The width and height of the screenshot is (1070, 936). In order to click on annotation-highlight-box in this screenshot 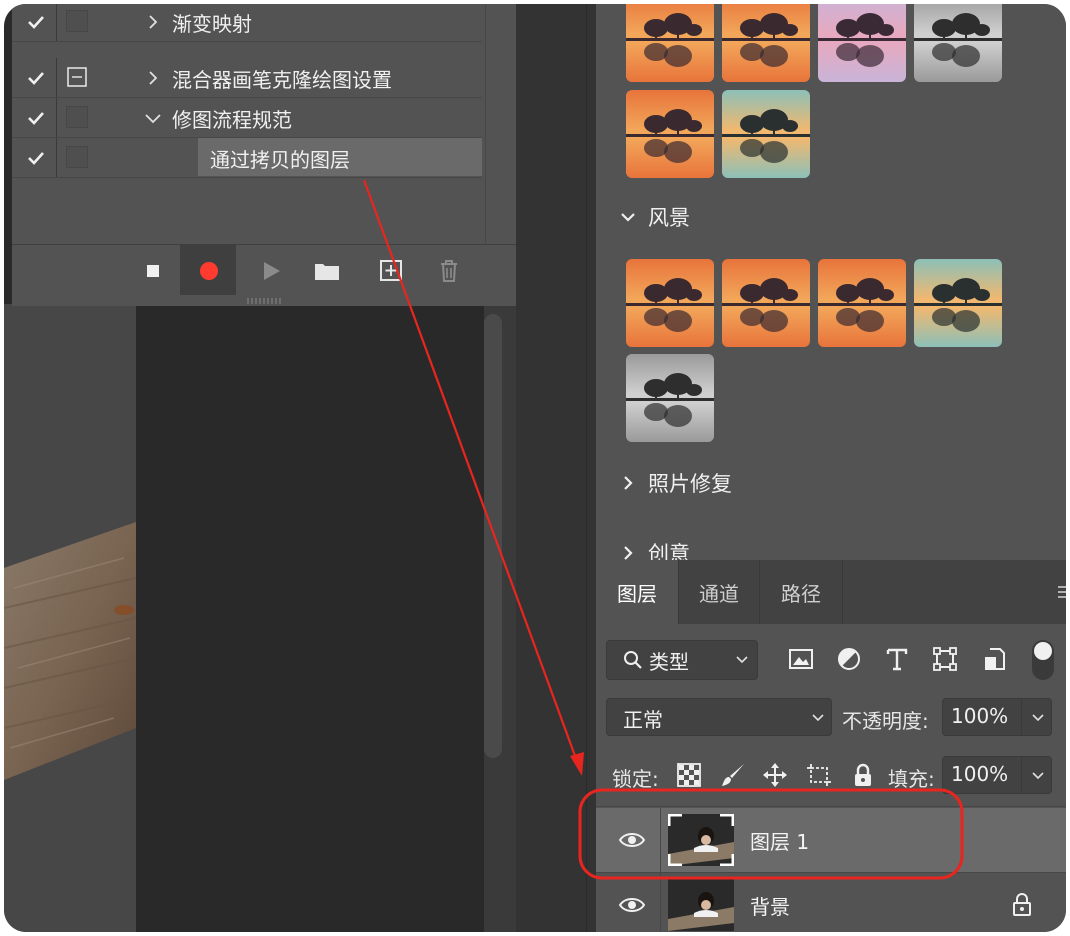, I will do `click(771, 834)`.